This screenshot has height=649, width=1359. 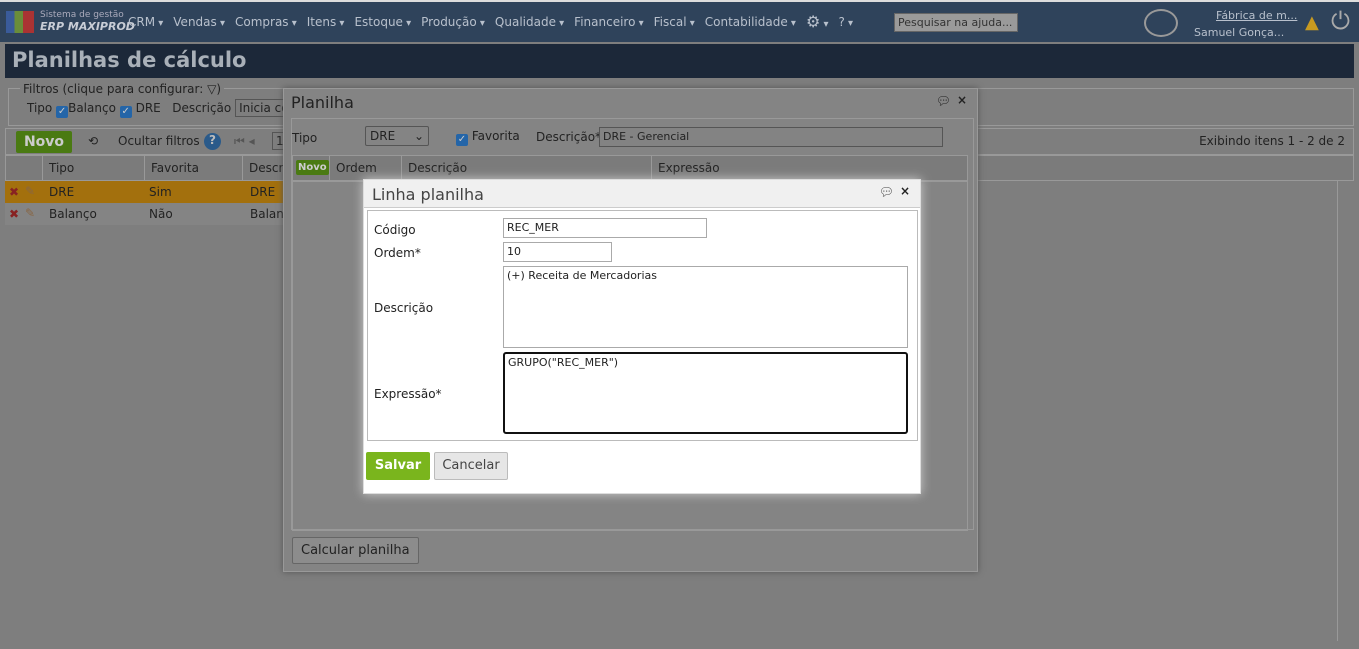 What do you see at coordinates (62, 112) in the screenshot?
I see `balanco-checkbox: ✓` at bounding box center [62, 112].